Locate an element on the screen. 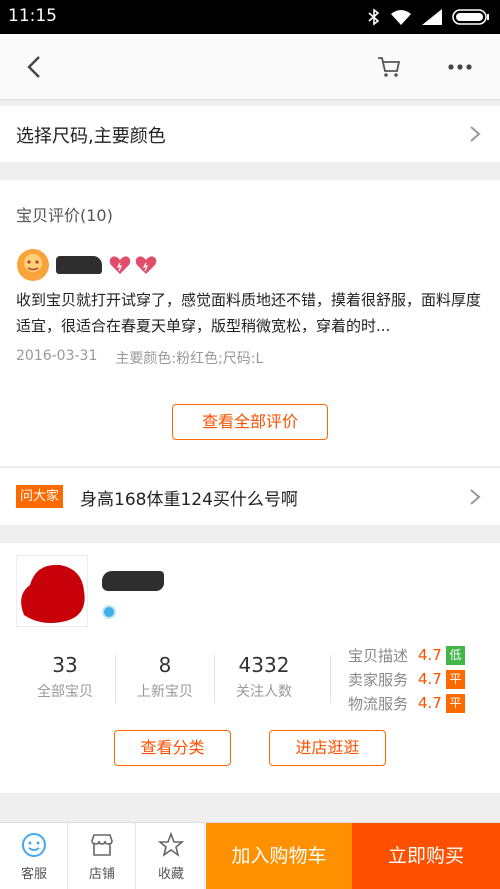  rating-label: 物流服务 is located at coordinates (378, 703).